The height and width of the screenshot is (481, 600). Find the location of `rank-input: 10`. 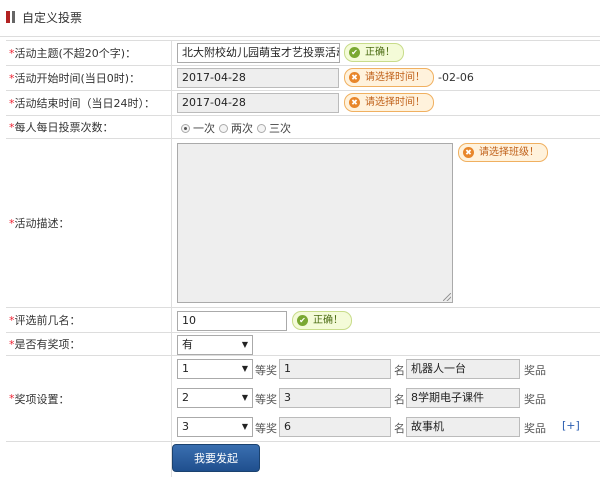

rank-input: 10 is located at coordinates (232, 321).